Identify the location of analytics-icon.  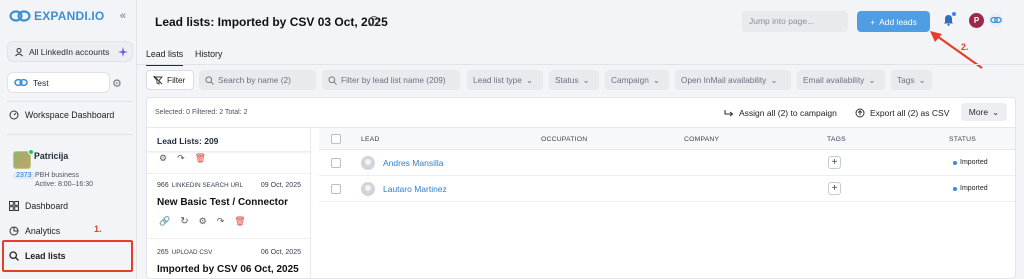
(14, 231).